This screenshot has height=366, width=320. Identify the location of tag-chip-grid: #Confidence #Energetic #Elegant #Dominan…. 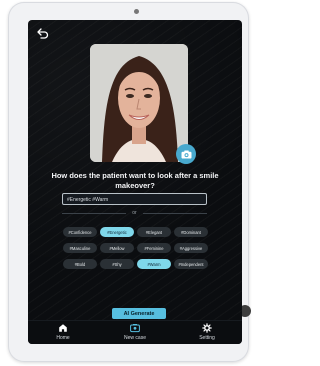
(135, 248).